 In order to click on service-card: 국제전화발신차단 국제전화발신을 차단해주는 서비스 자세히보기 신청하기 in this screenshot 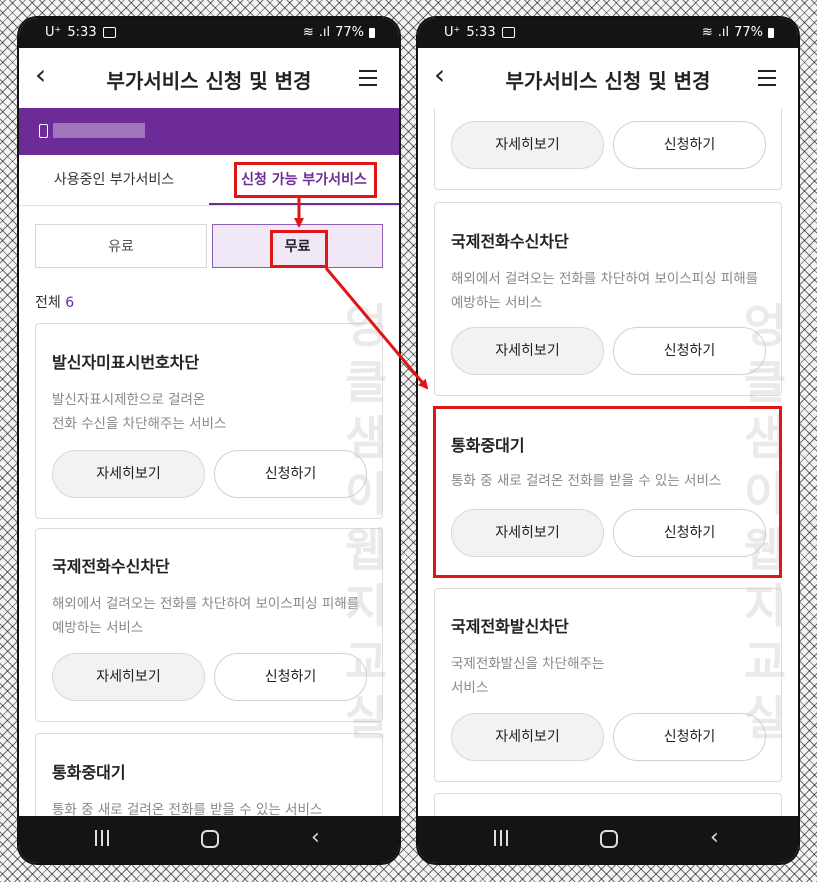, I will do `click(608, 685)`.